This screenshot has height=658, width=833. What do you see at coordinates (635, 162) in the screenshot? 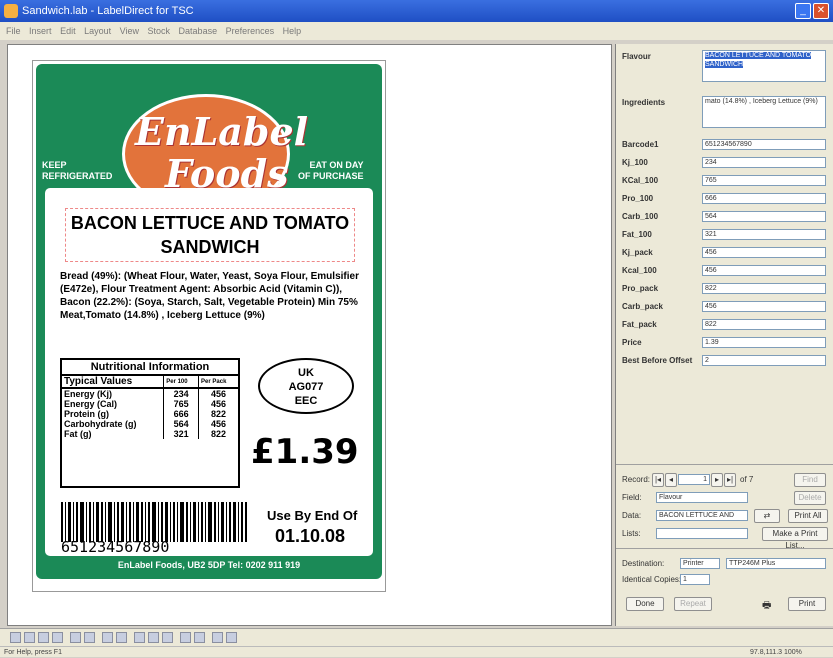
I see `field-label-kj100: Kj_100` at bounding box center [635, 162].